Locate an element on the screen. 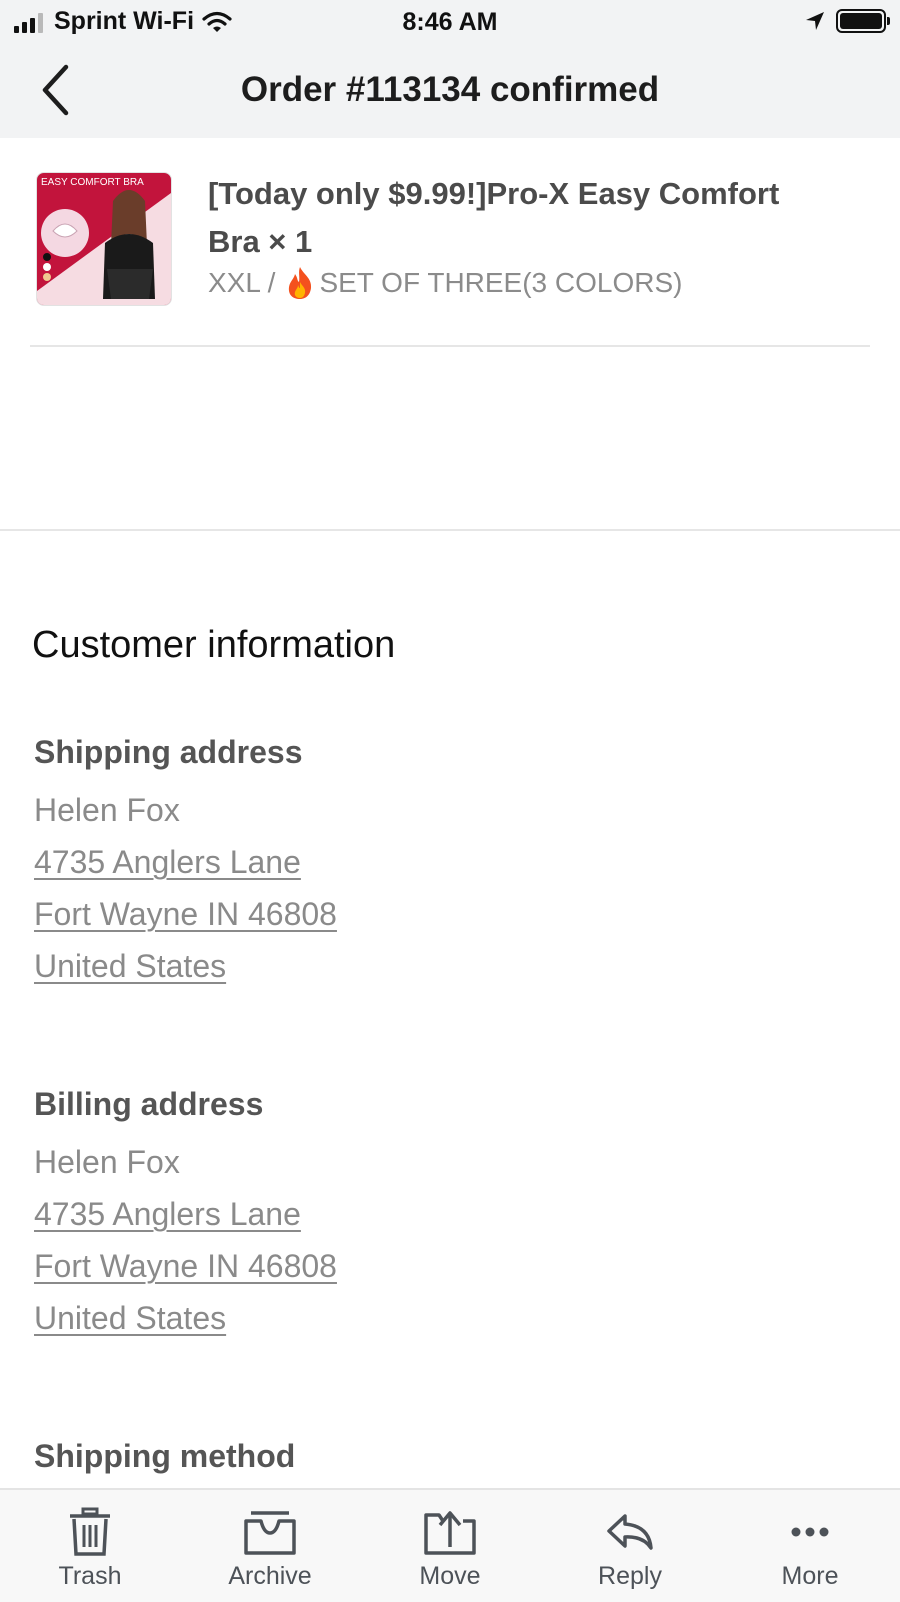  product-variant: XXL / SET OF THREE(3 COLORS) is located at coordinates (445, 283).